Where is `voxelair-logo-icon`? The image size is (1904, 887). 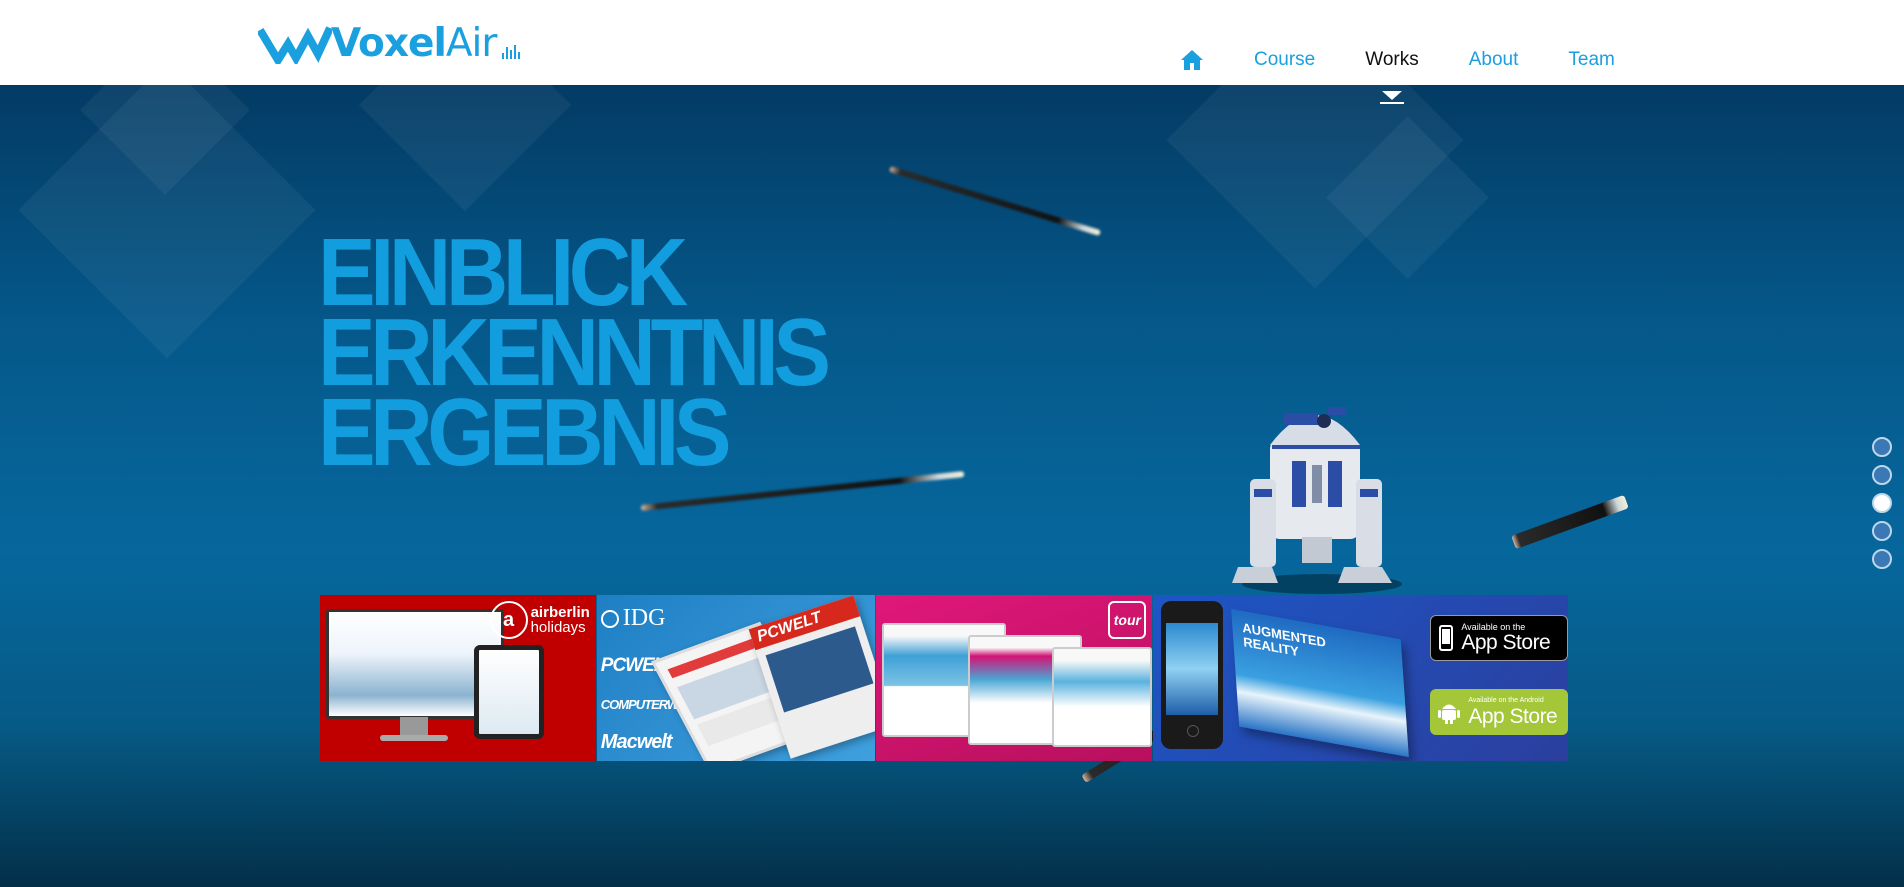 voxelair-logo-icon is located at coordinates (295, 45).